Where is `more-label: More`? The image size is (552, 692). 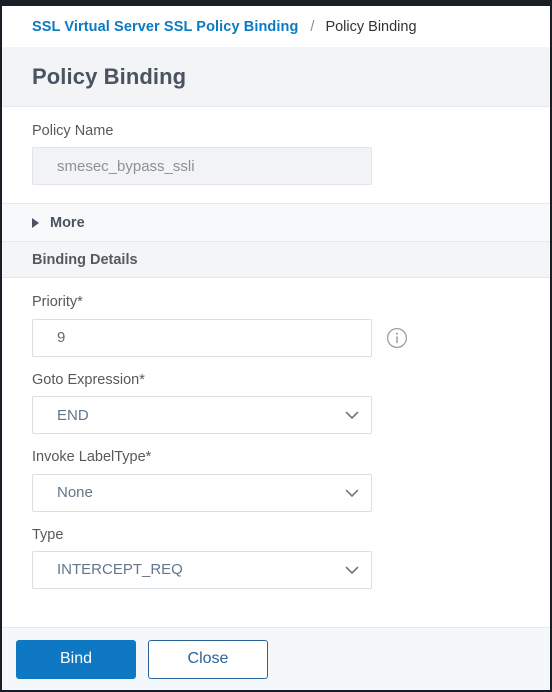 more-label: More is located at coordinates (67, 222).